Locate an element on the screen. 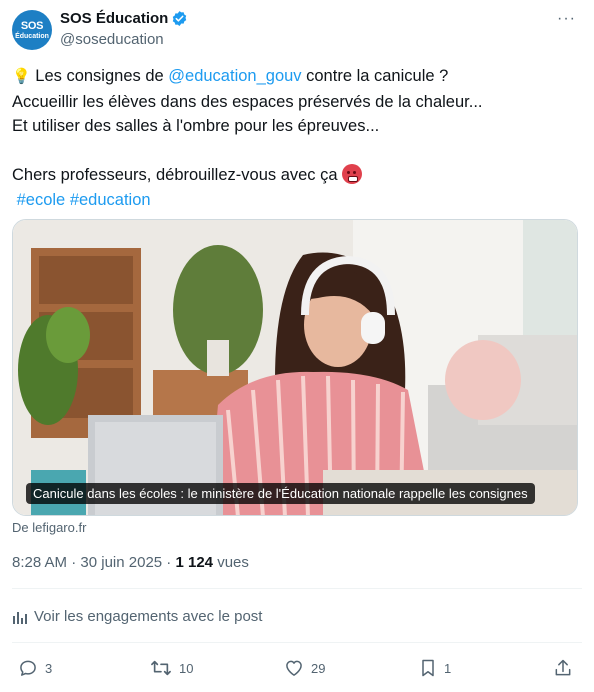  mention-link: @education_gouv is located at coordinates (234, 76).